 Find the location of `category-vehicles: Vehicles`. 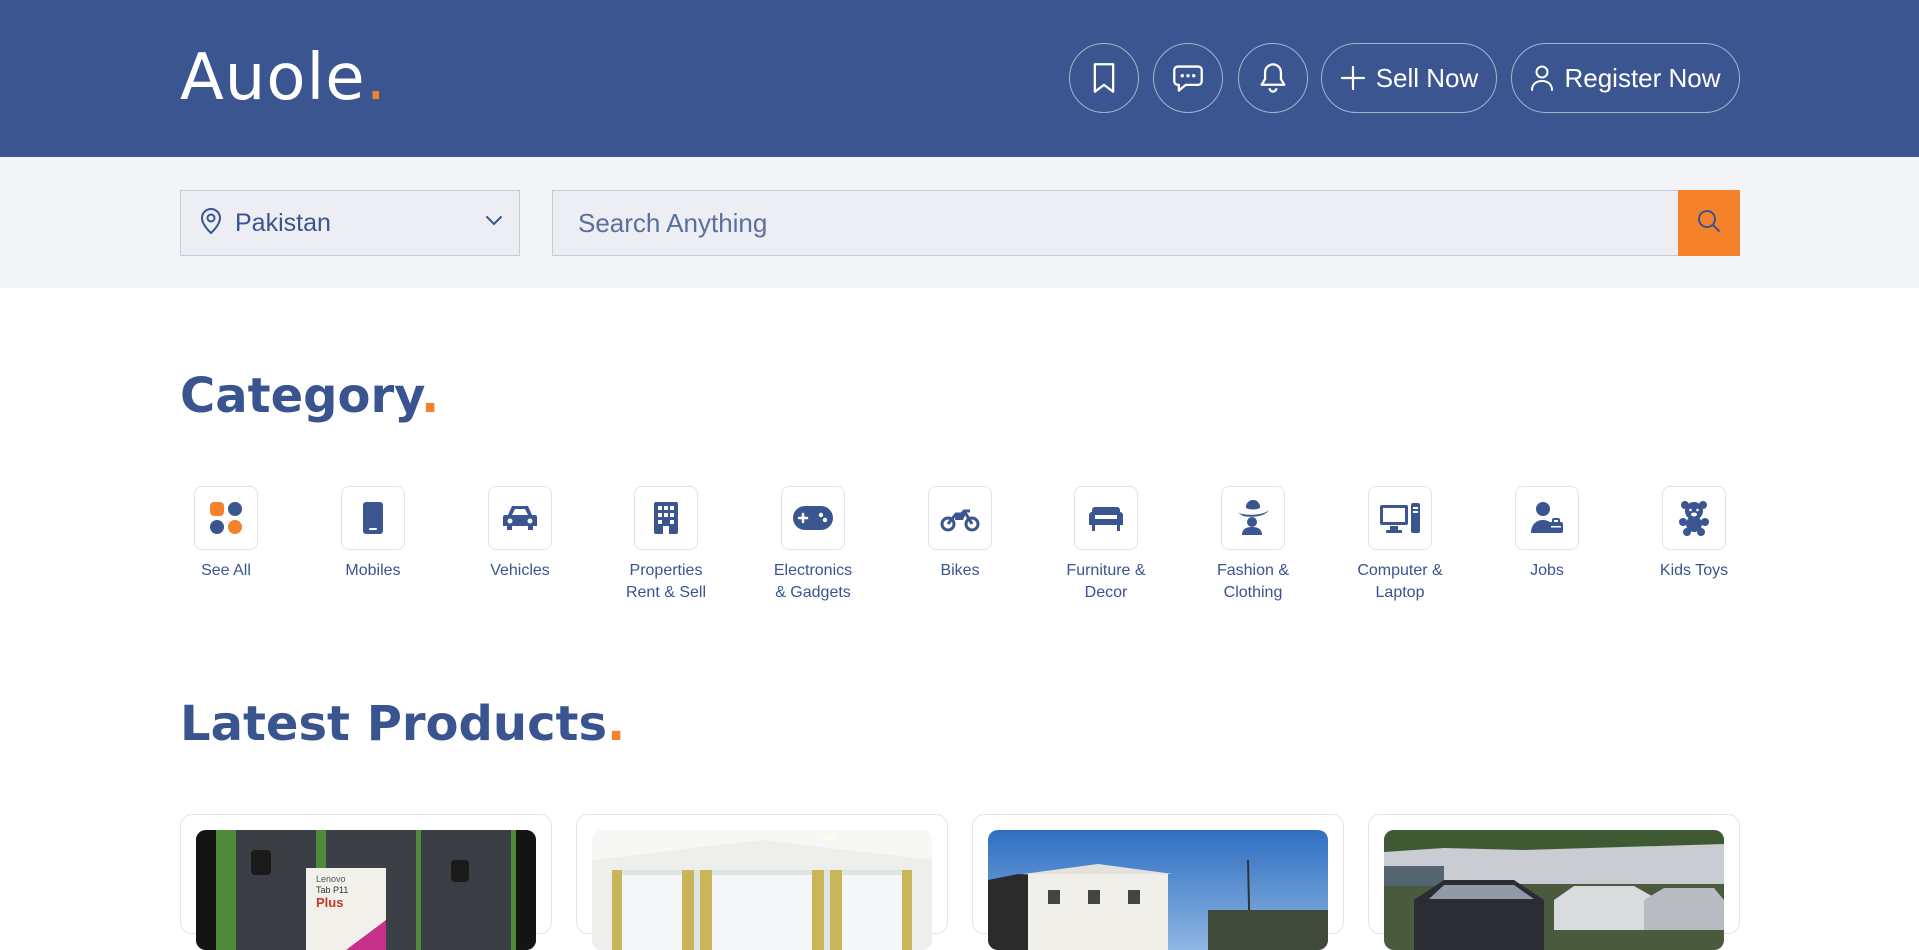

category-vehicles: Vehicles is located at coordinates (520, 534).